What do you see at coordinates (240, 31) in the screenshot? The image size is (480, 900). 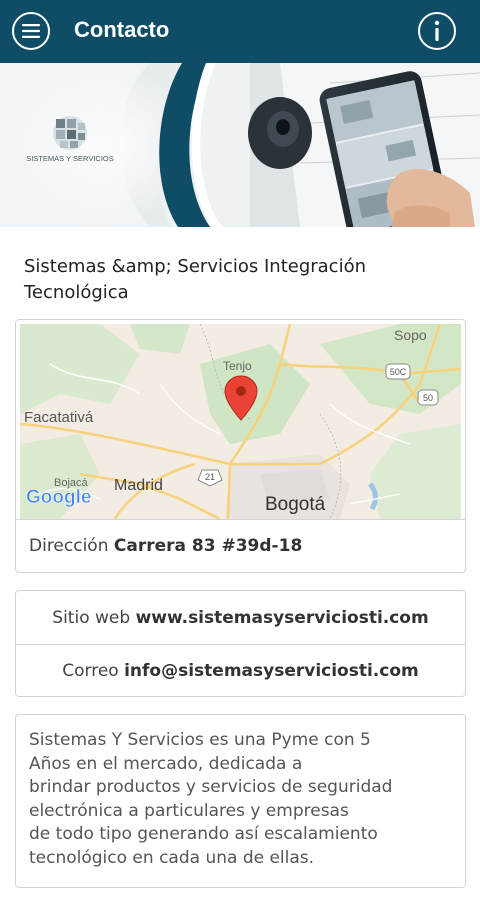 I see `app-bar: Contacto` at bounding box center [240, 31].